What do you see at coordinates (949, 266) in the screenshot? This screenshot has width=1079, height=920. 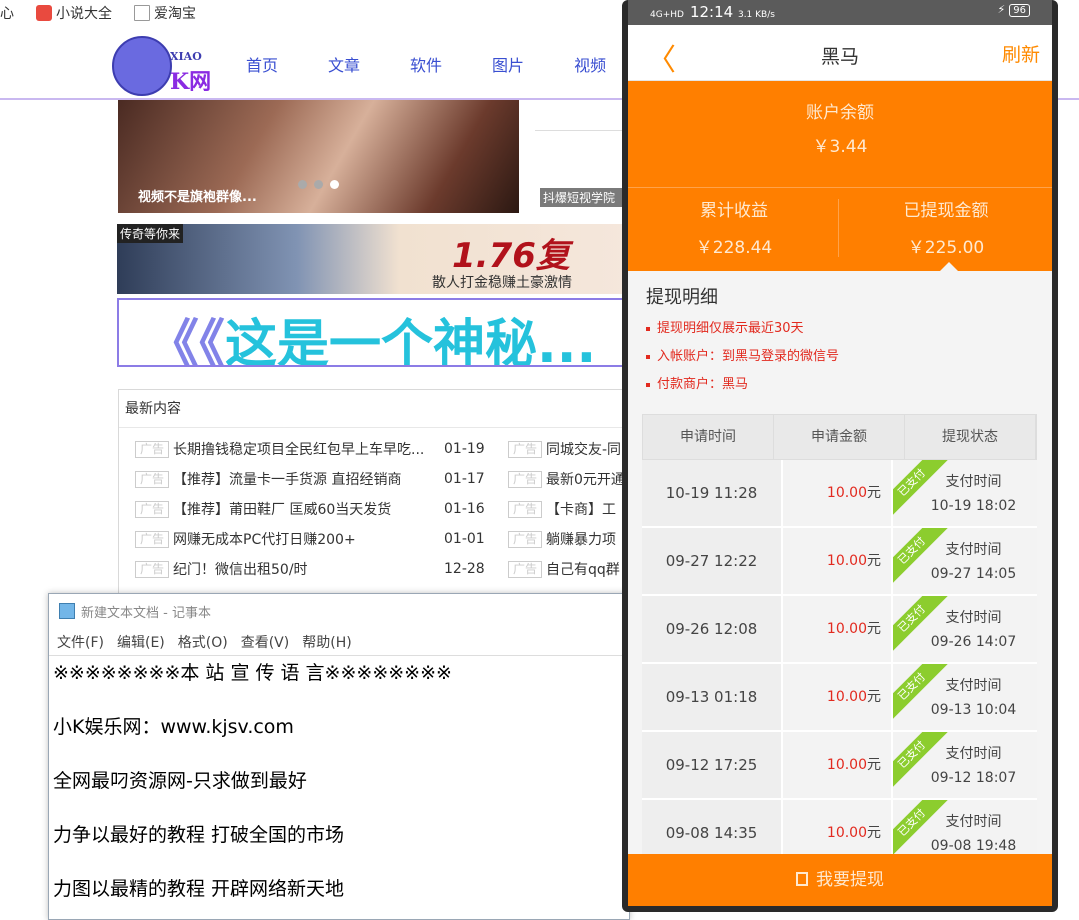 I see `selected-tab-indicator` at bounding box center [949, 266].